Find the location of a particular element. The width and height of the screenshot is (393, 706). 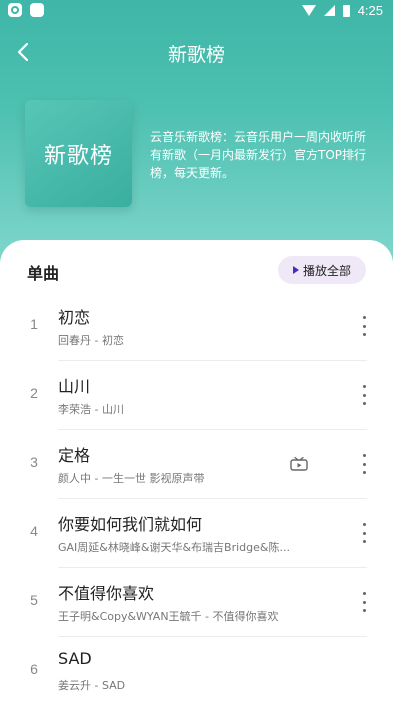

song-rank: 1 is located at coordinates (34, 324).